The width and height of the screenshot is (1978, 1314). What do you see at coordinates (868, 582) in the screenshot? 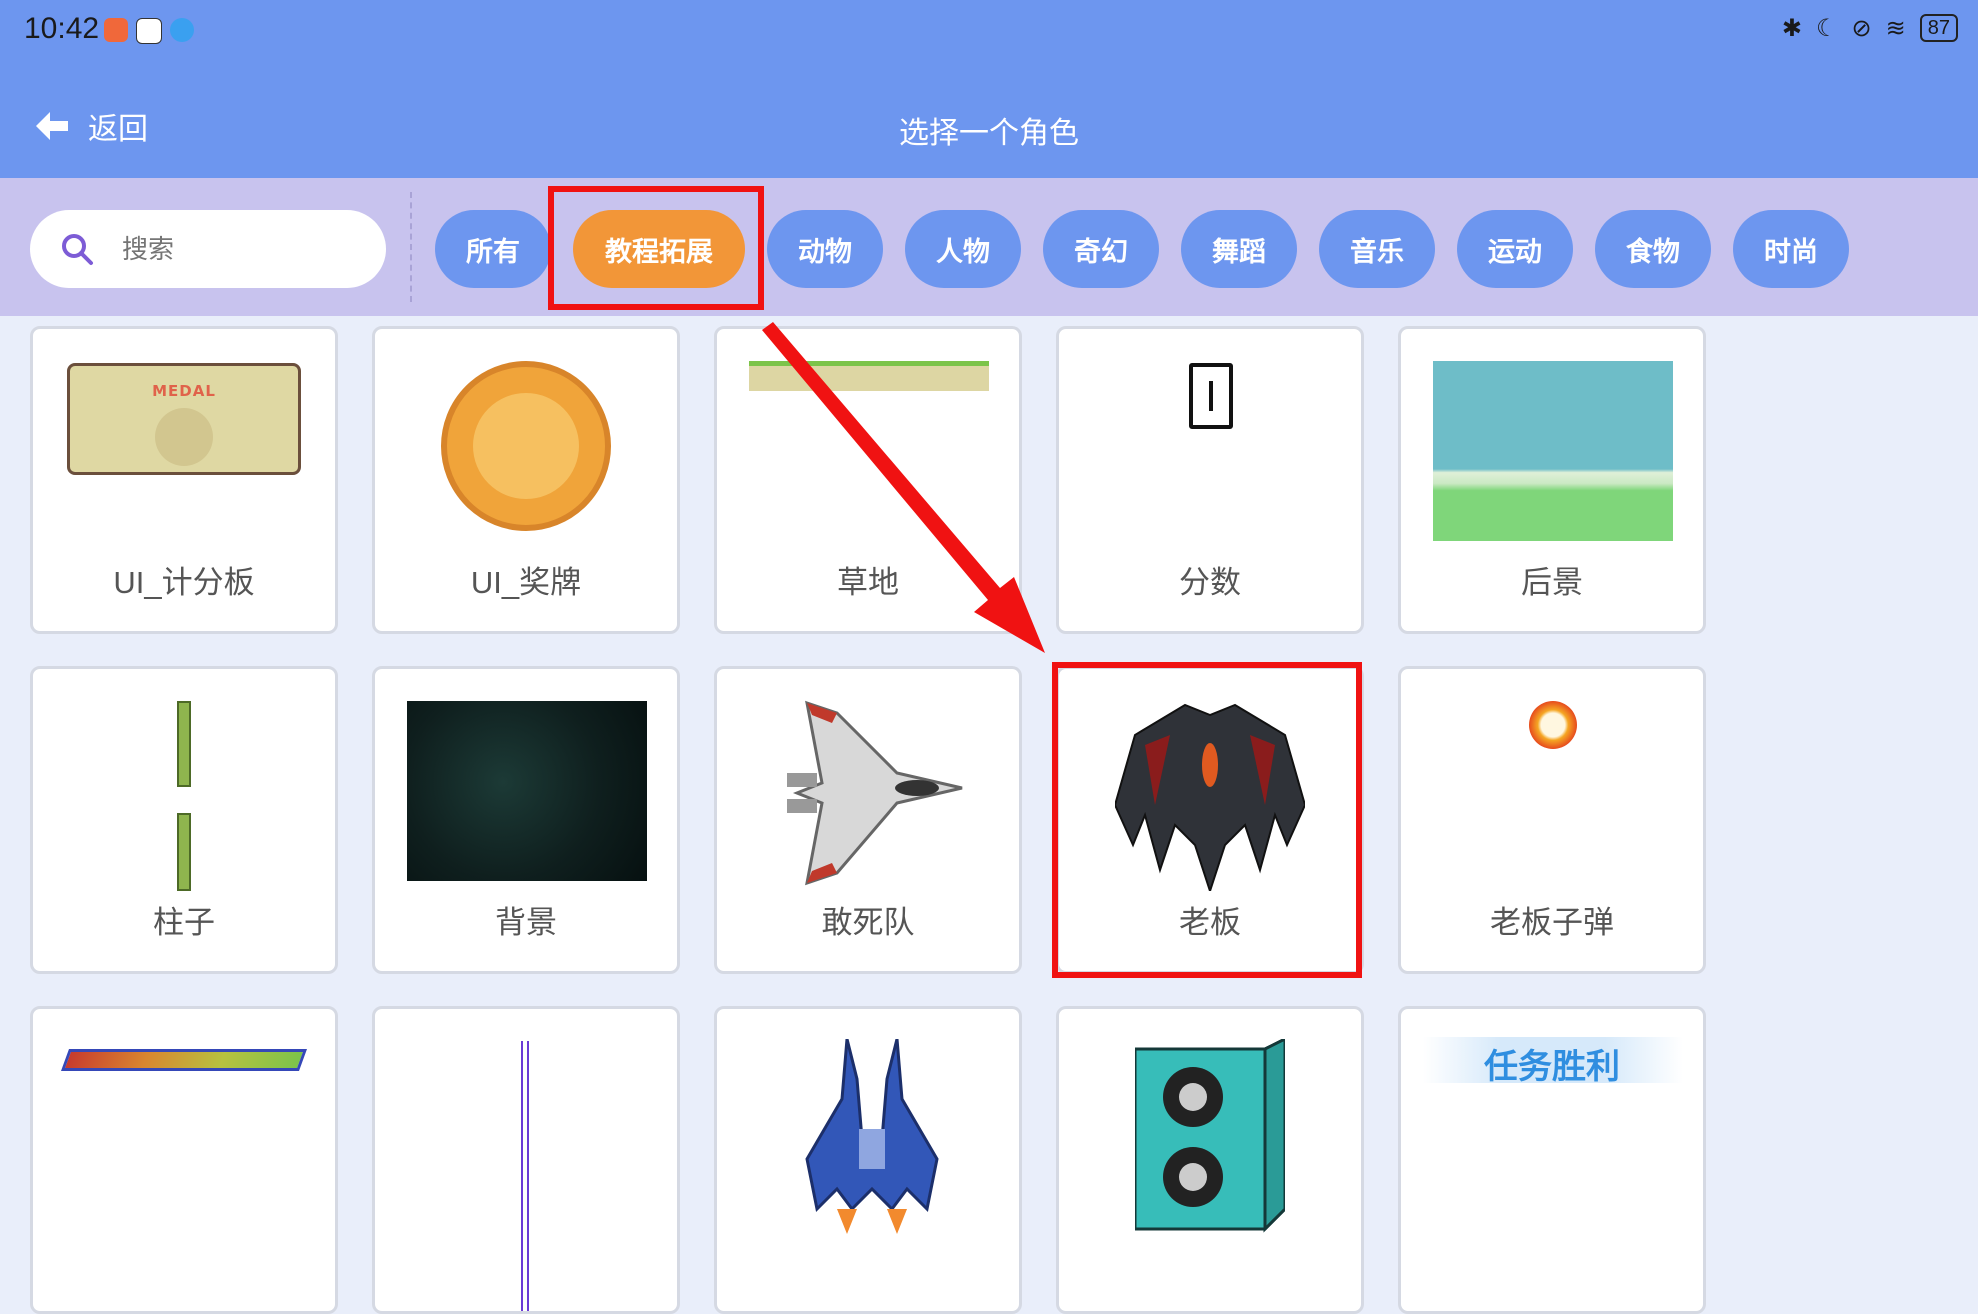
I see `sprite-label: 草地` at bounding box center [868, 582].